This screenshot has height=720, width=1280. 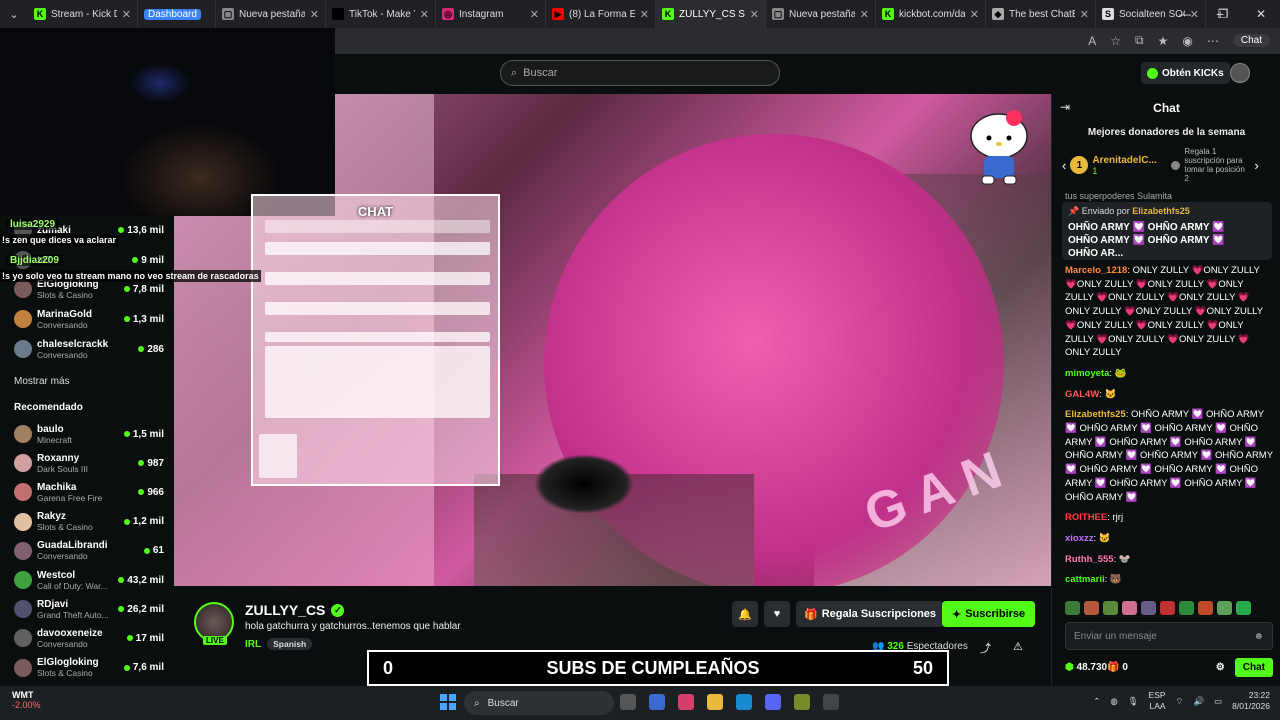 What do you see at coordinates (89, 319) in the screenshot?
I see `sidebar-channel: MarinaGold Conversando 1,3 mil` at bounding box center [89, 319].